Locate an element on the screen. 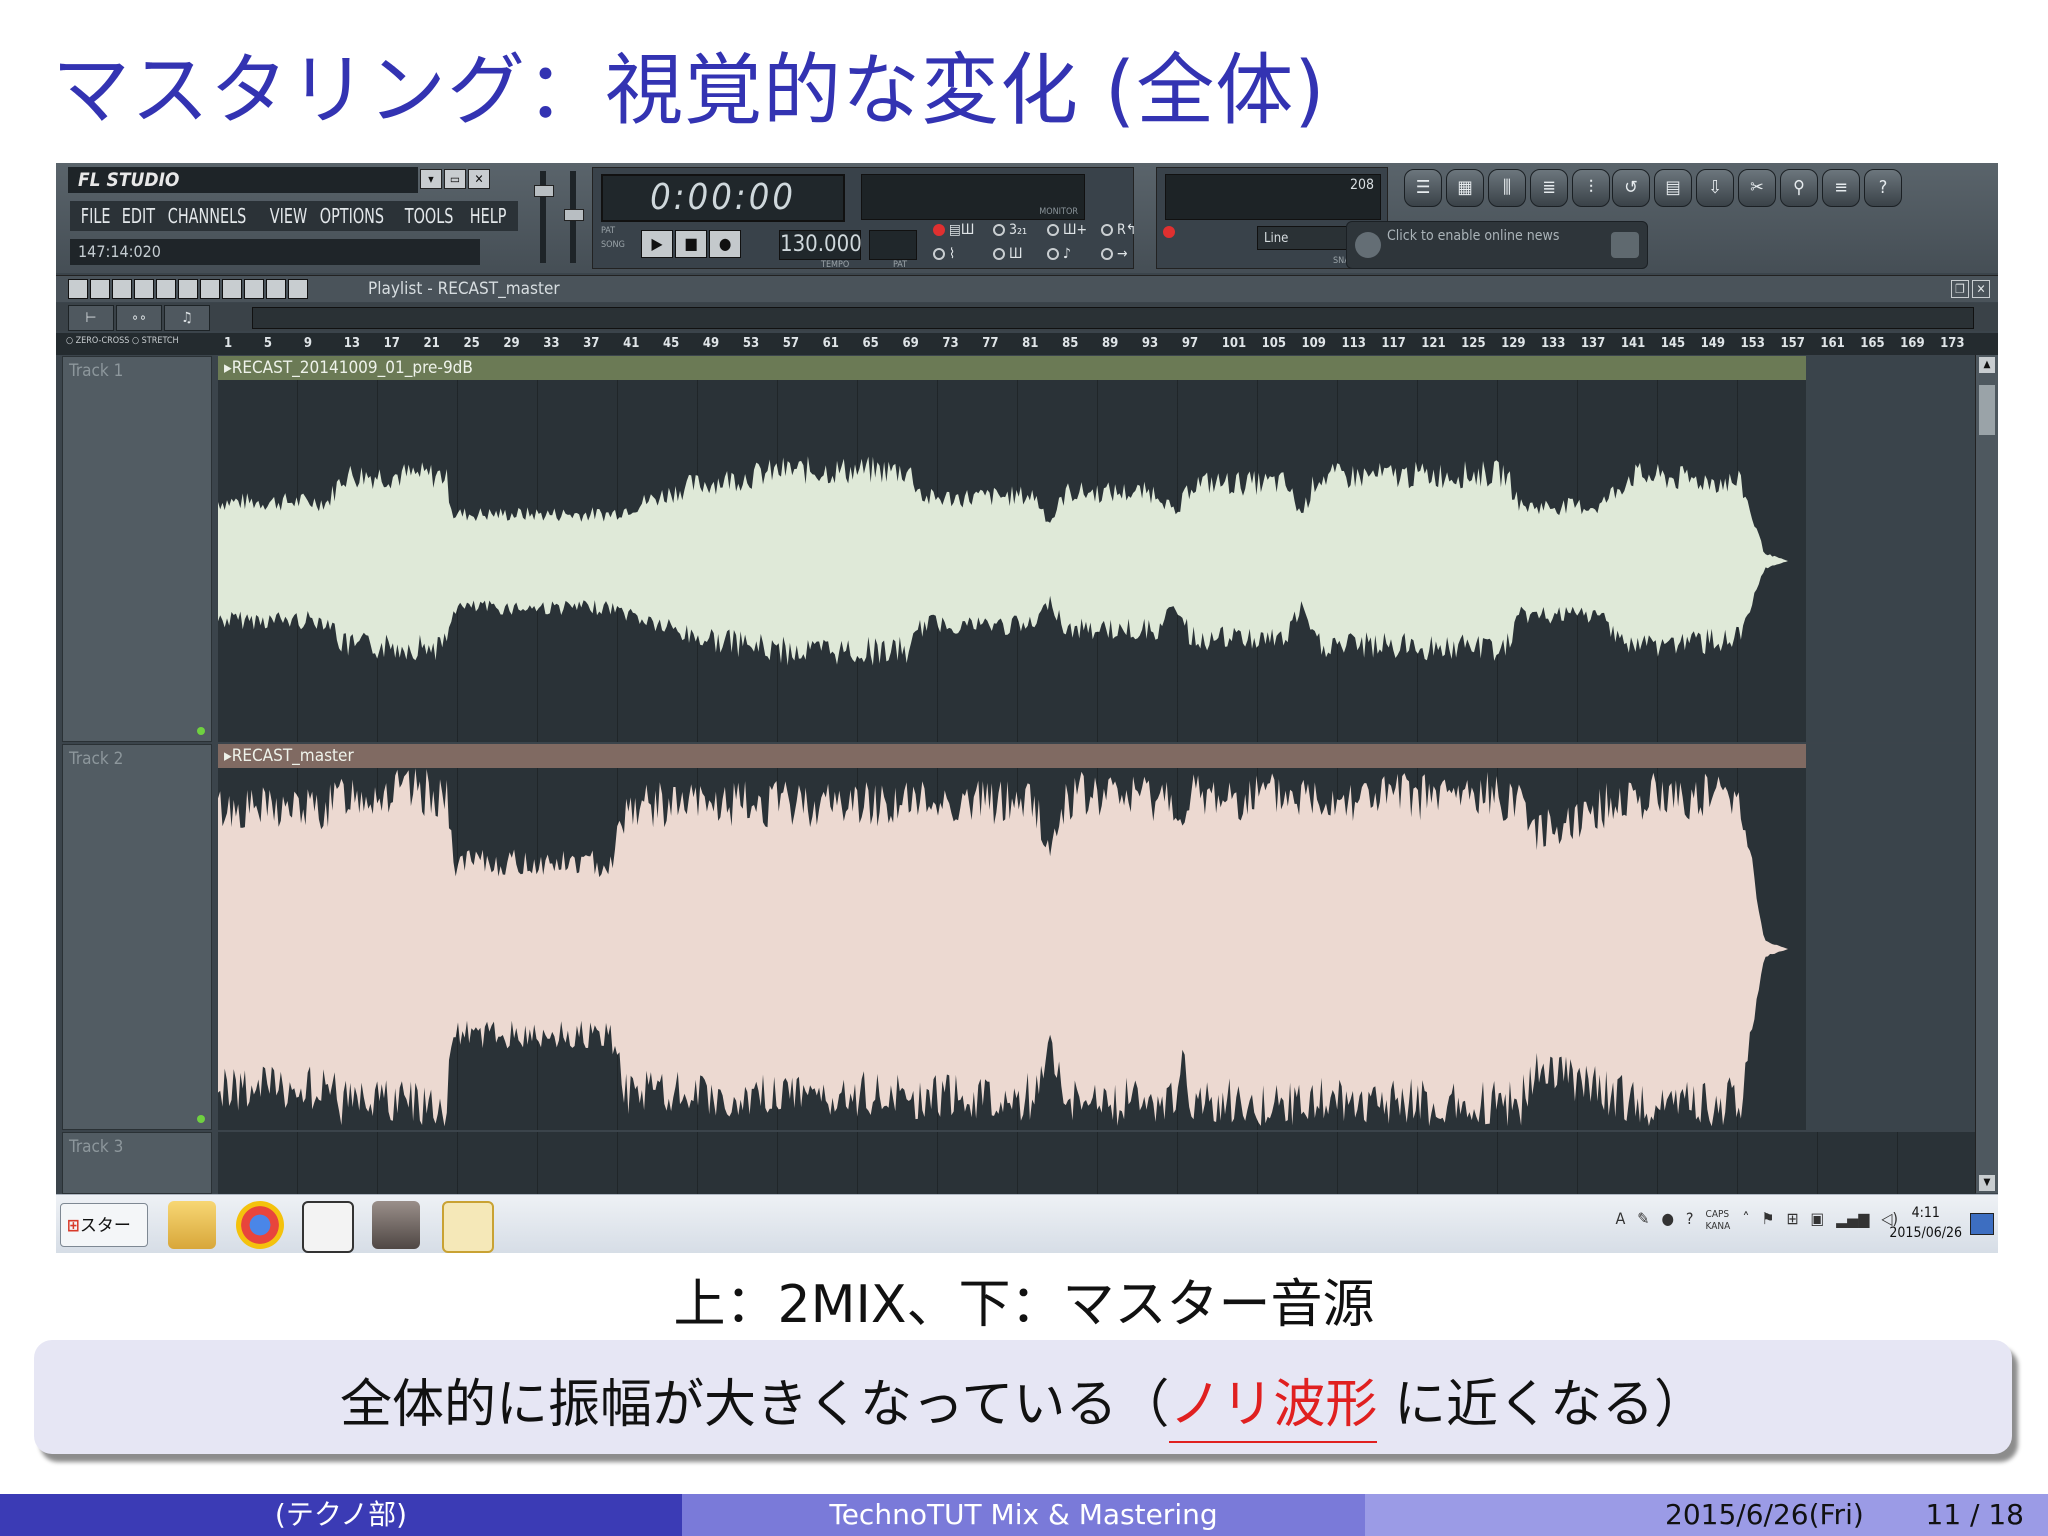  step-sequencer-icon: ▦ is located at coordinates (1465, 188).